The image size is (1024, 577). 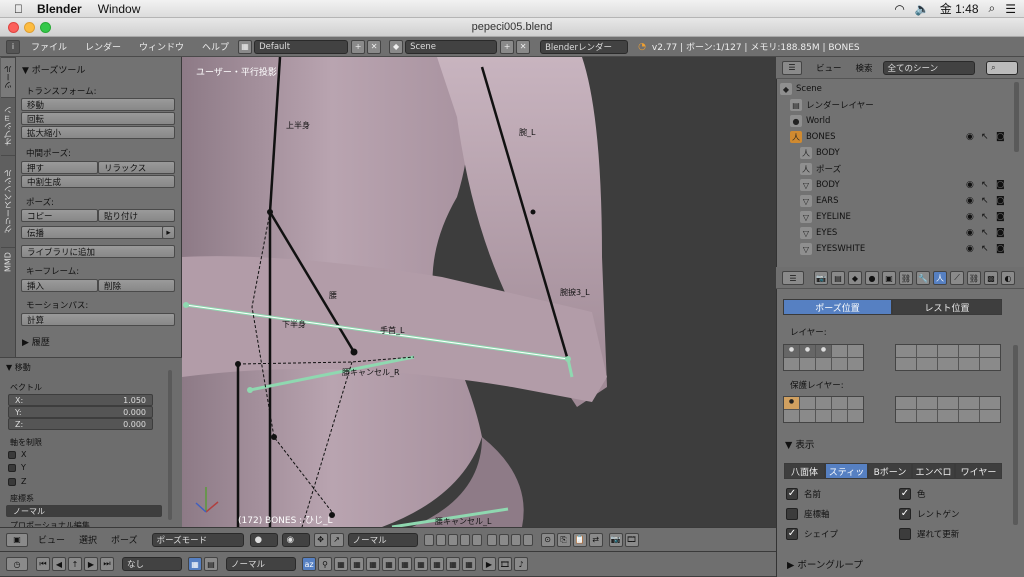 What do you see at coordinates (894, 169) in the screenshot?
I see `outliner-row: 人ポーズ` at bounding box center [894, 169].